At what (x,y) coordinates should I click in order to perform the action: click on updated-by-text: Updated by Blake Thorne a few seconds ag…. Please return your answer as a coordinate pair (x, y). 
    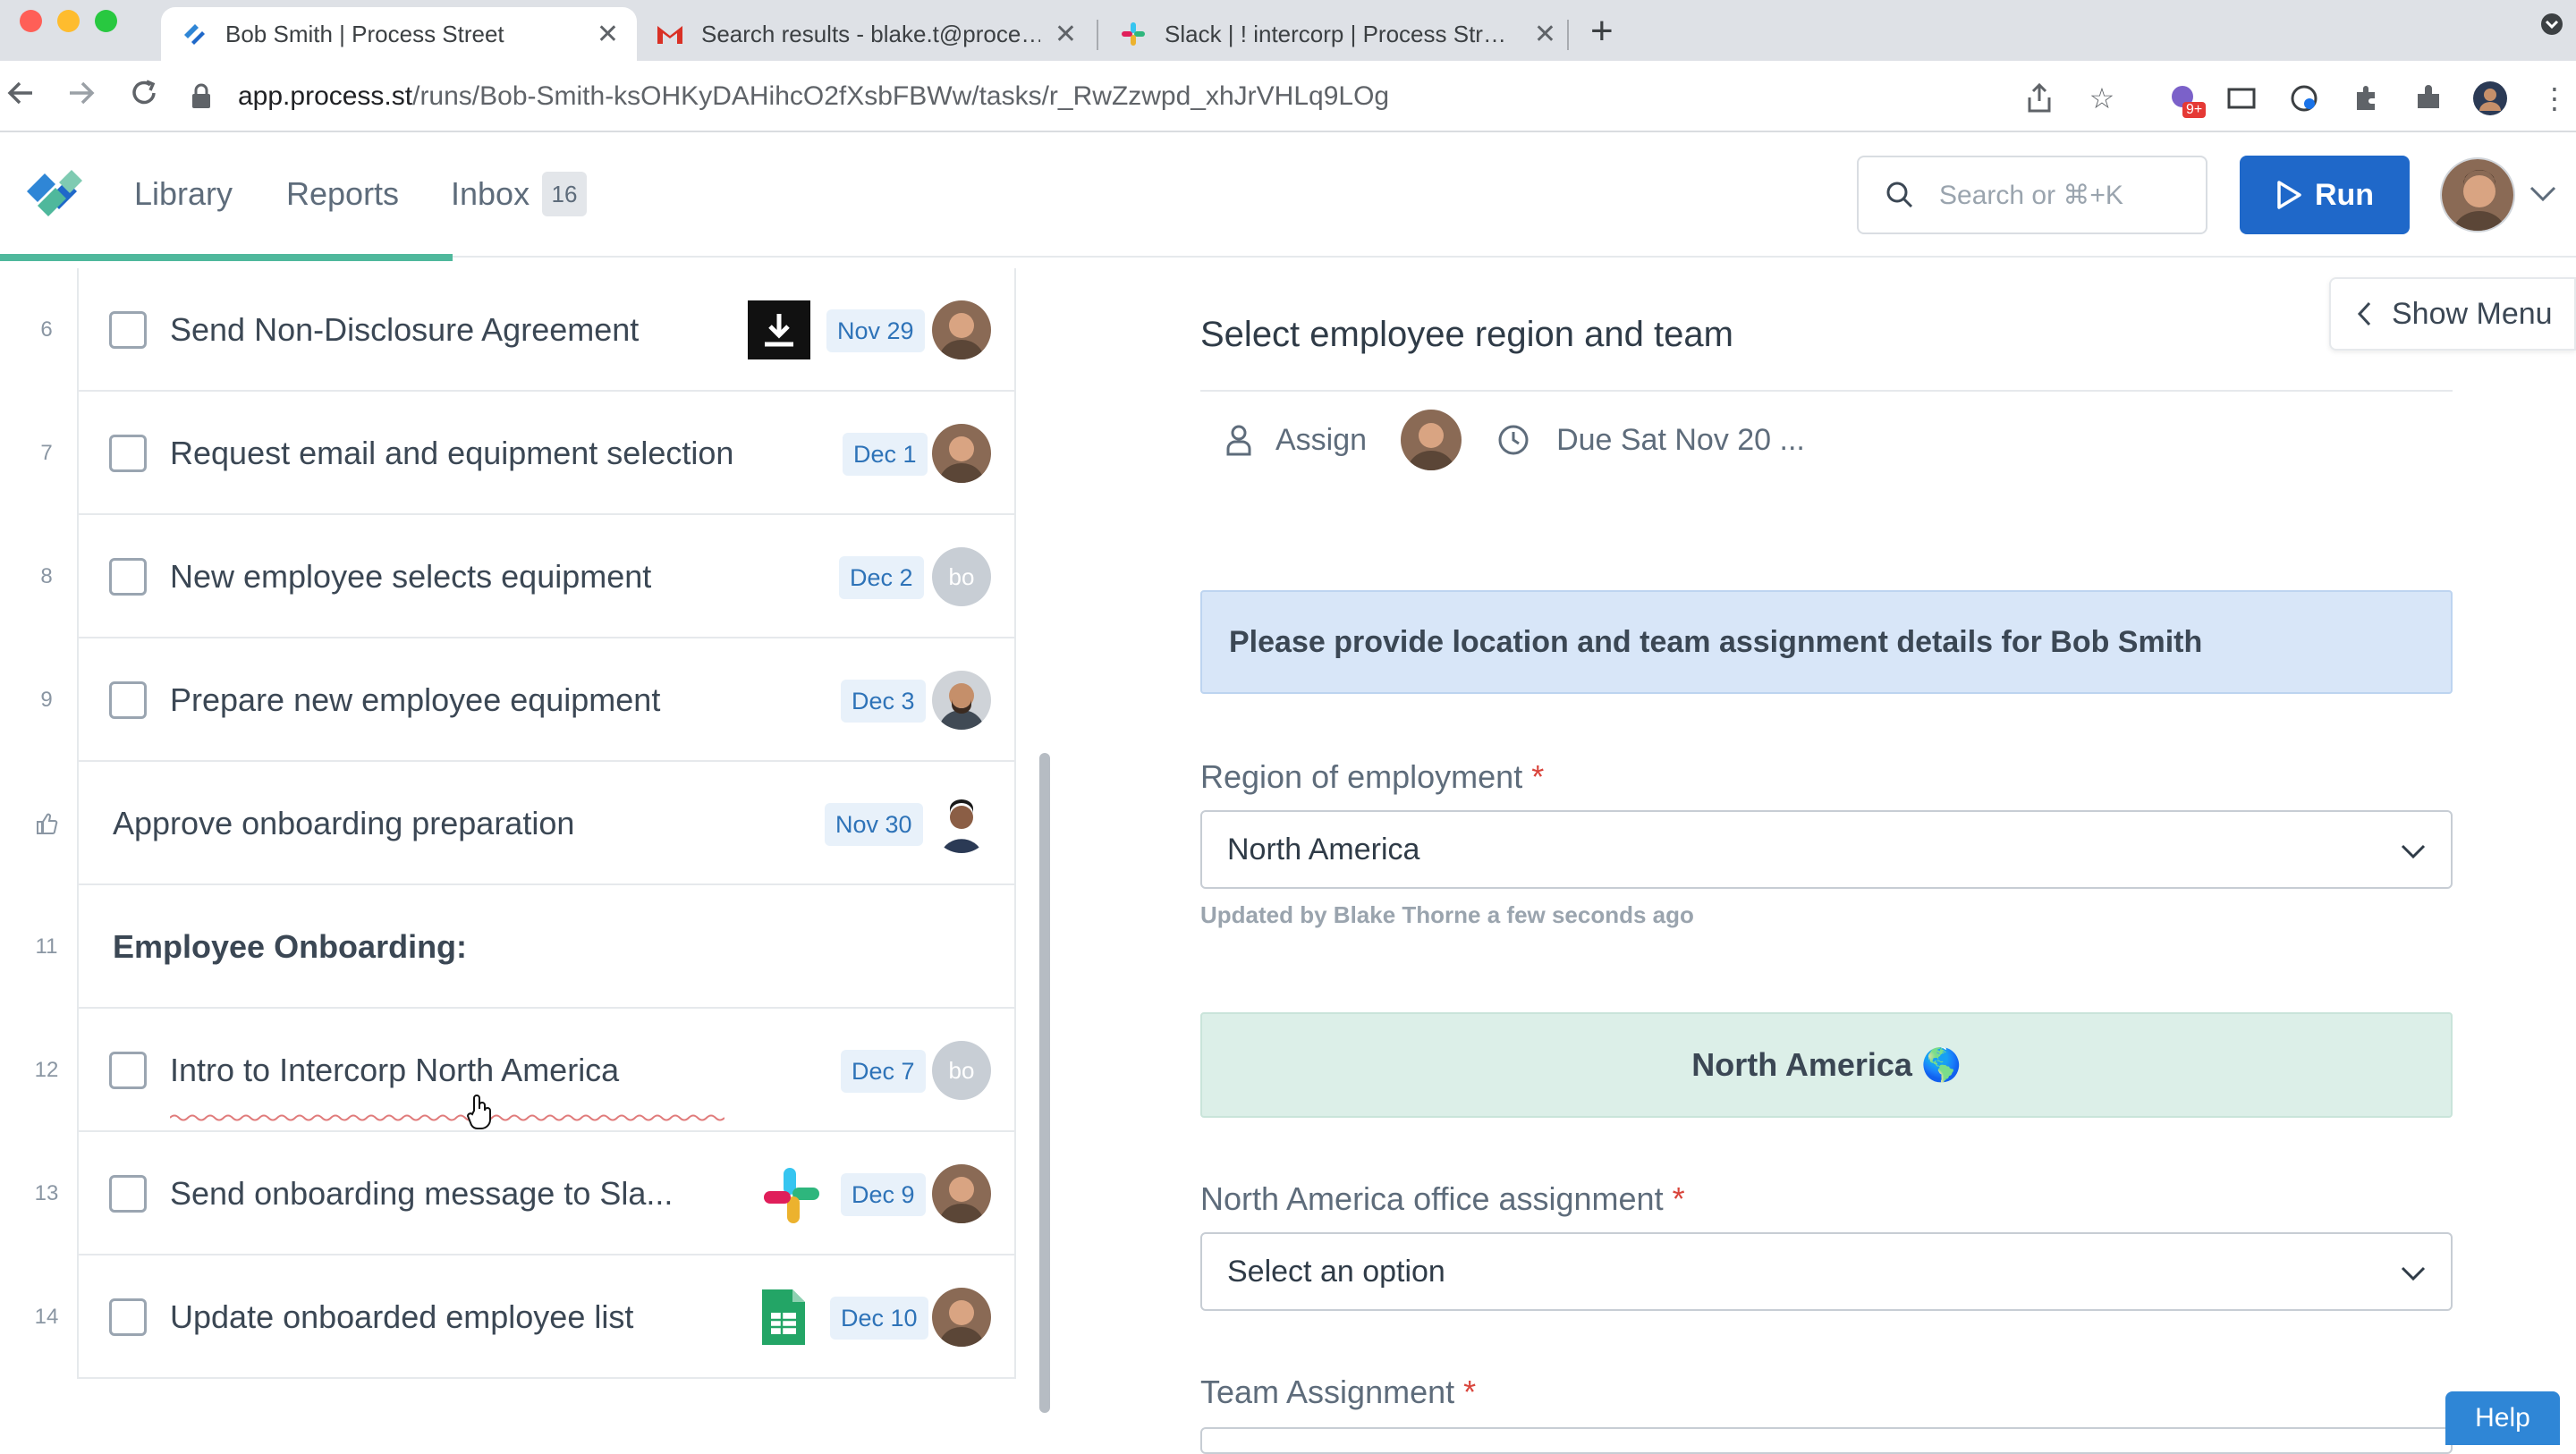
    Looking at the image, I should click on (1447, 914).